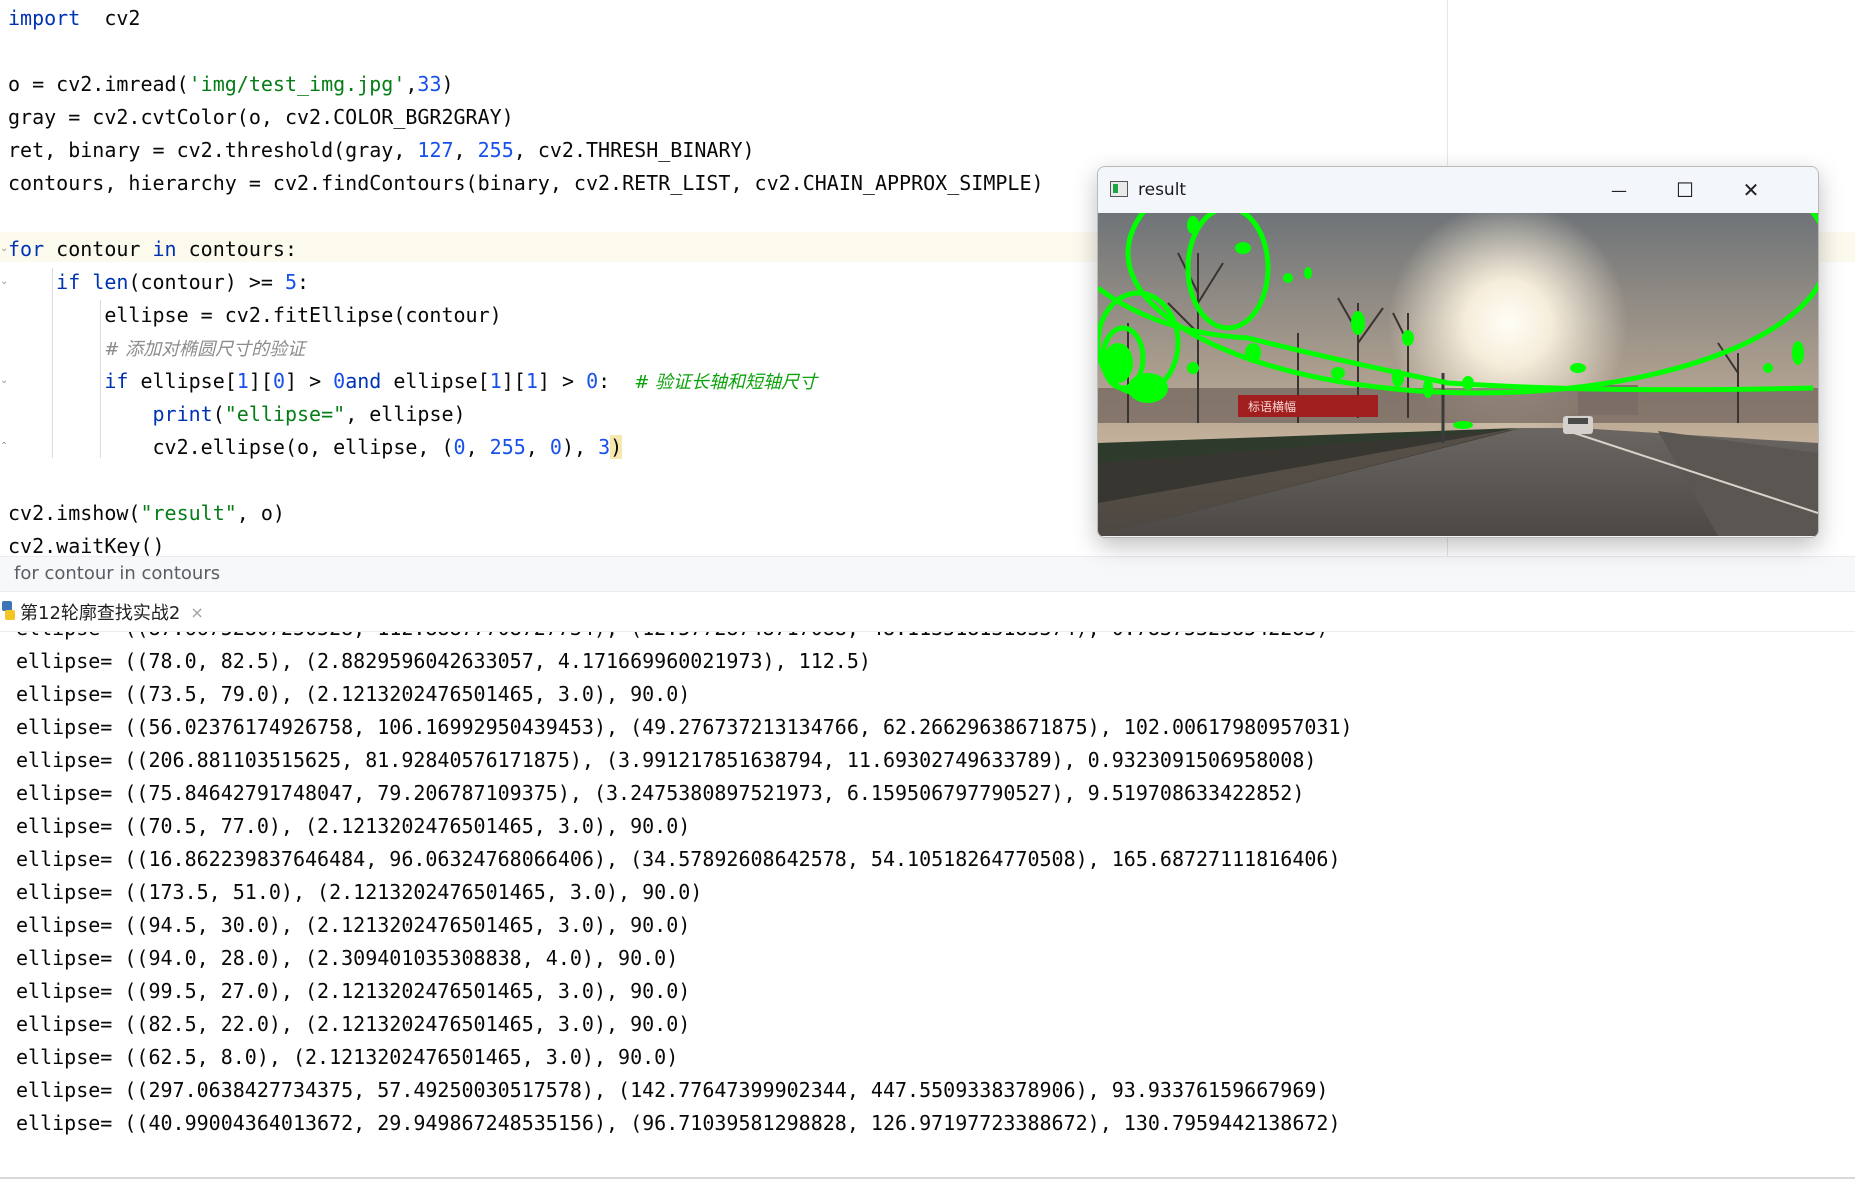  I want to click on code-line: for contour in contours:, so click(152, 249).